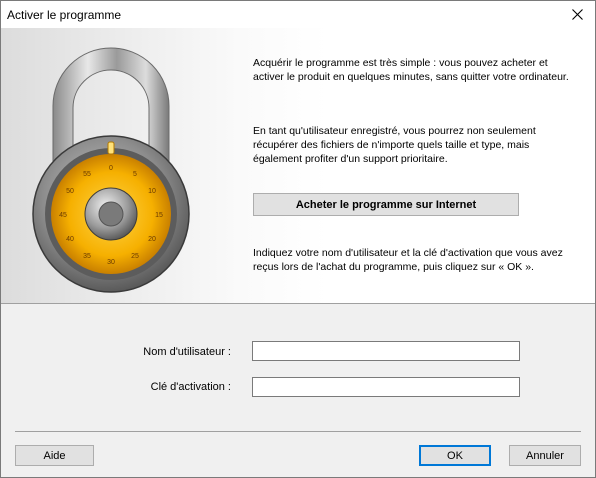 Image resolution: width=596 pixels, height=478 pixels. I want to click on padlock-icon: 0 5 10 15 20 25 30 35 40 45 50 55, so click(111, 170).